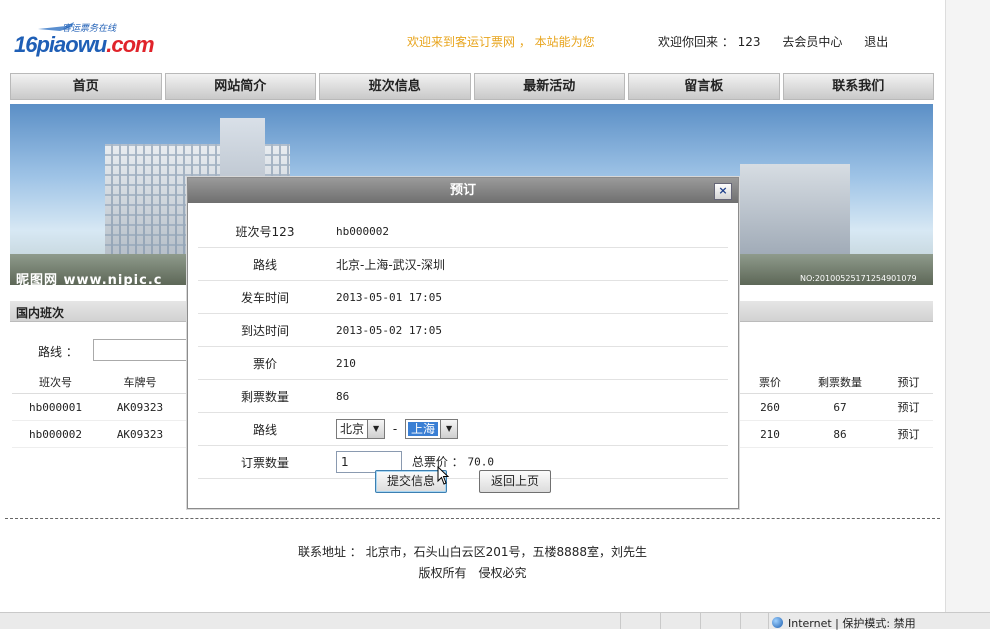  I want to click on site-logo: 客运票务在线 16piaowu.com, so click(84, 38).